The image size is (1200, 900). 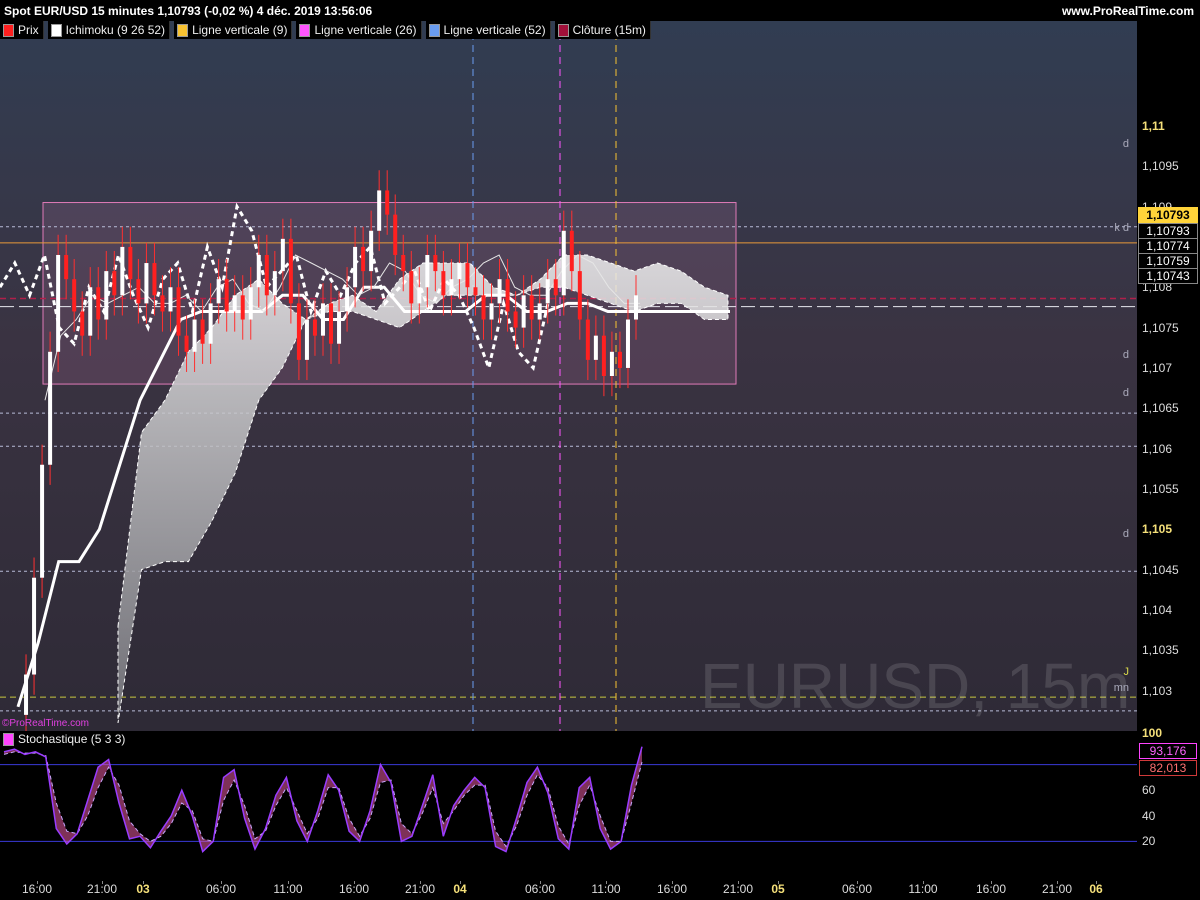 I want to click on price-tick-label: 1,107, so click(x=1157, y=367).